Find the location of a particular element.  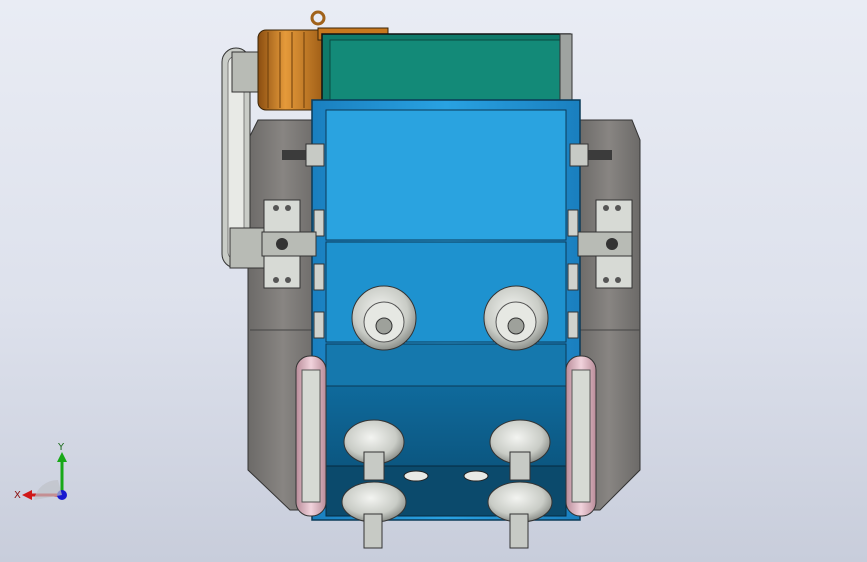

side-roller-right is located at coordinates (581, 436).